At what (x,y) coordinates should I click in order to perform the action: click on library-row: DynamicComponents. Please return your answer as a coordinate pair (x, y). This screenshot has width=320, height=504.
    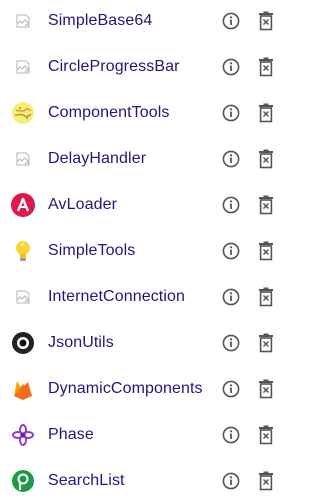
    Looking at the image, I should click on (140, 389).